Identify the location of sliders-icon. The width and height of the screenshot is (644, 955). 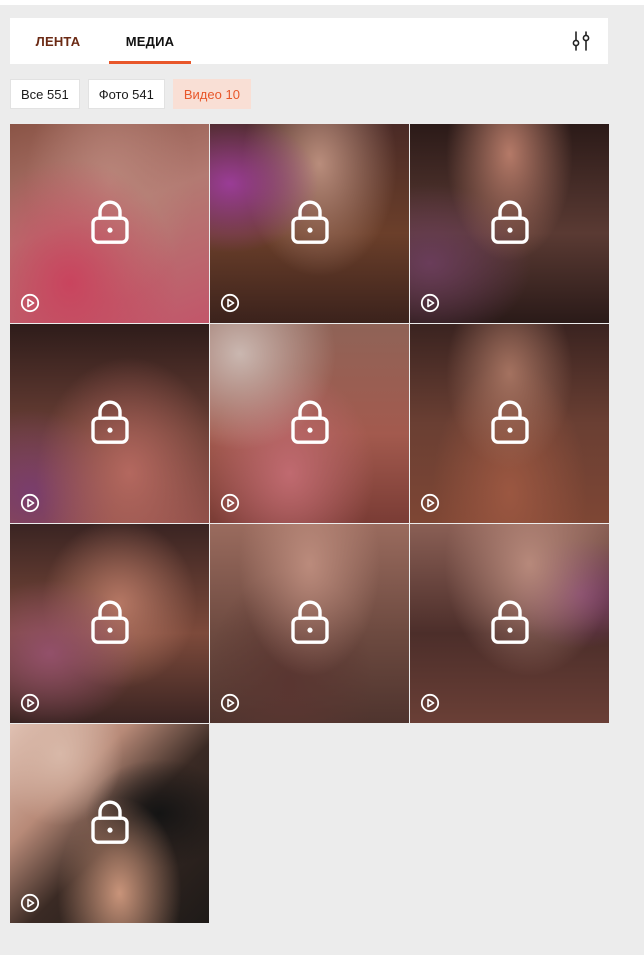
(581, 41).